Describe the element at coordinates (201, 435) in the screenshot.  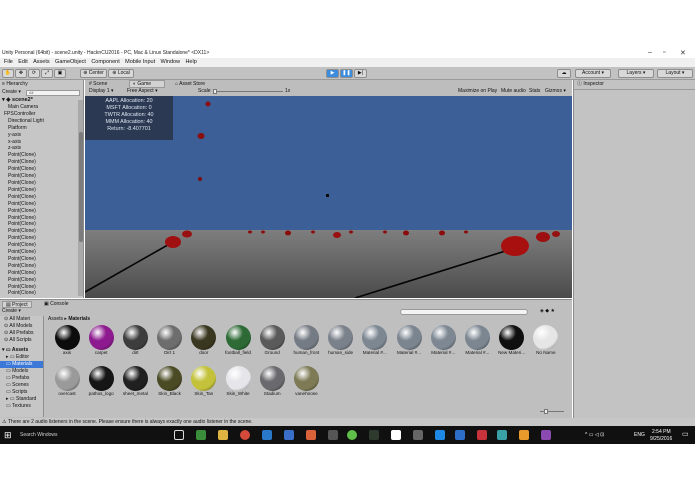
I see `store-icon` at that location.